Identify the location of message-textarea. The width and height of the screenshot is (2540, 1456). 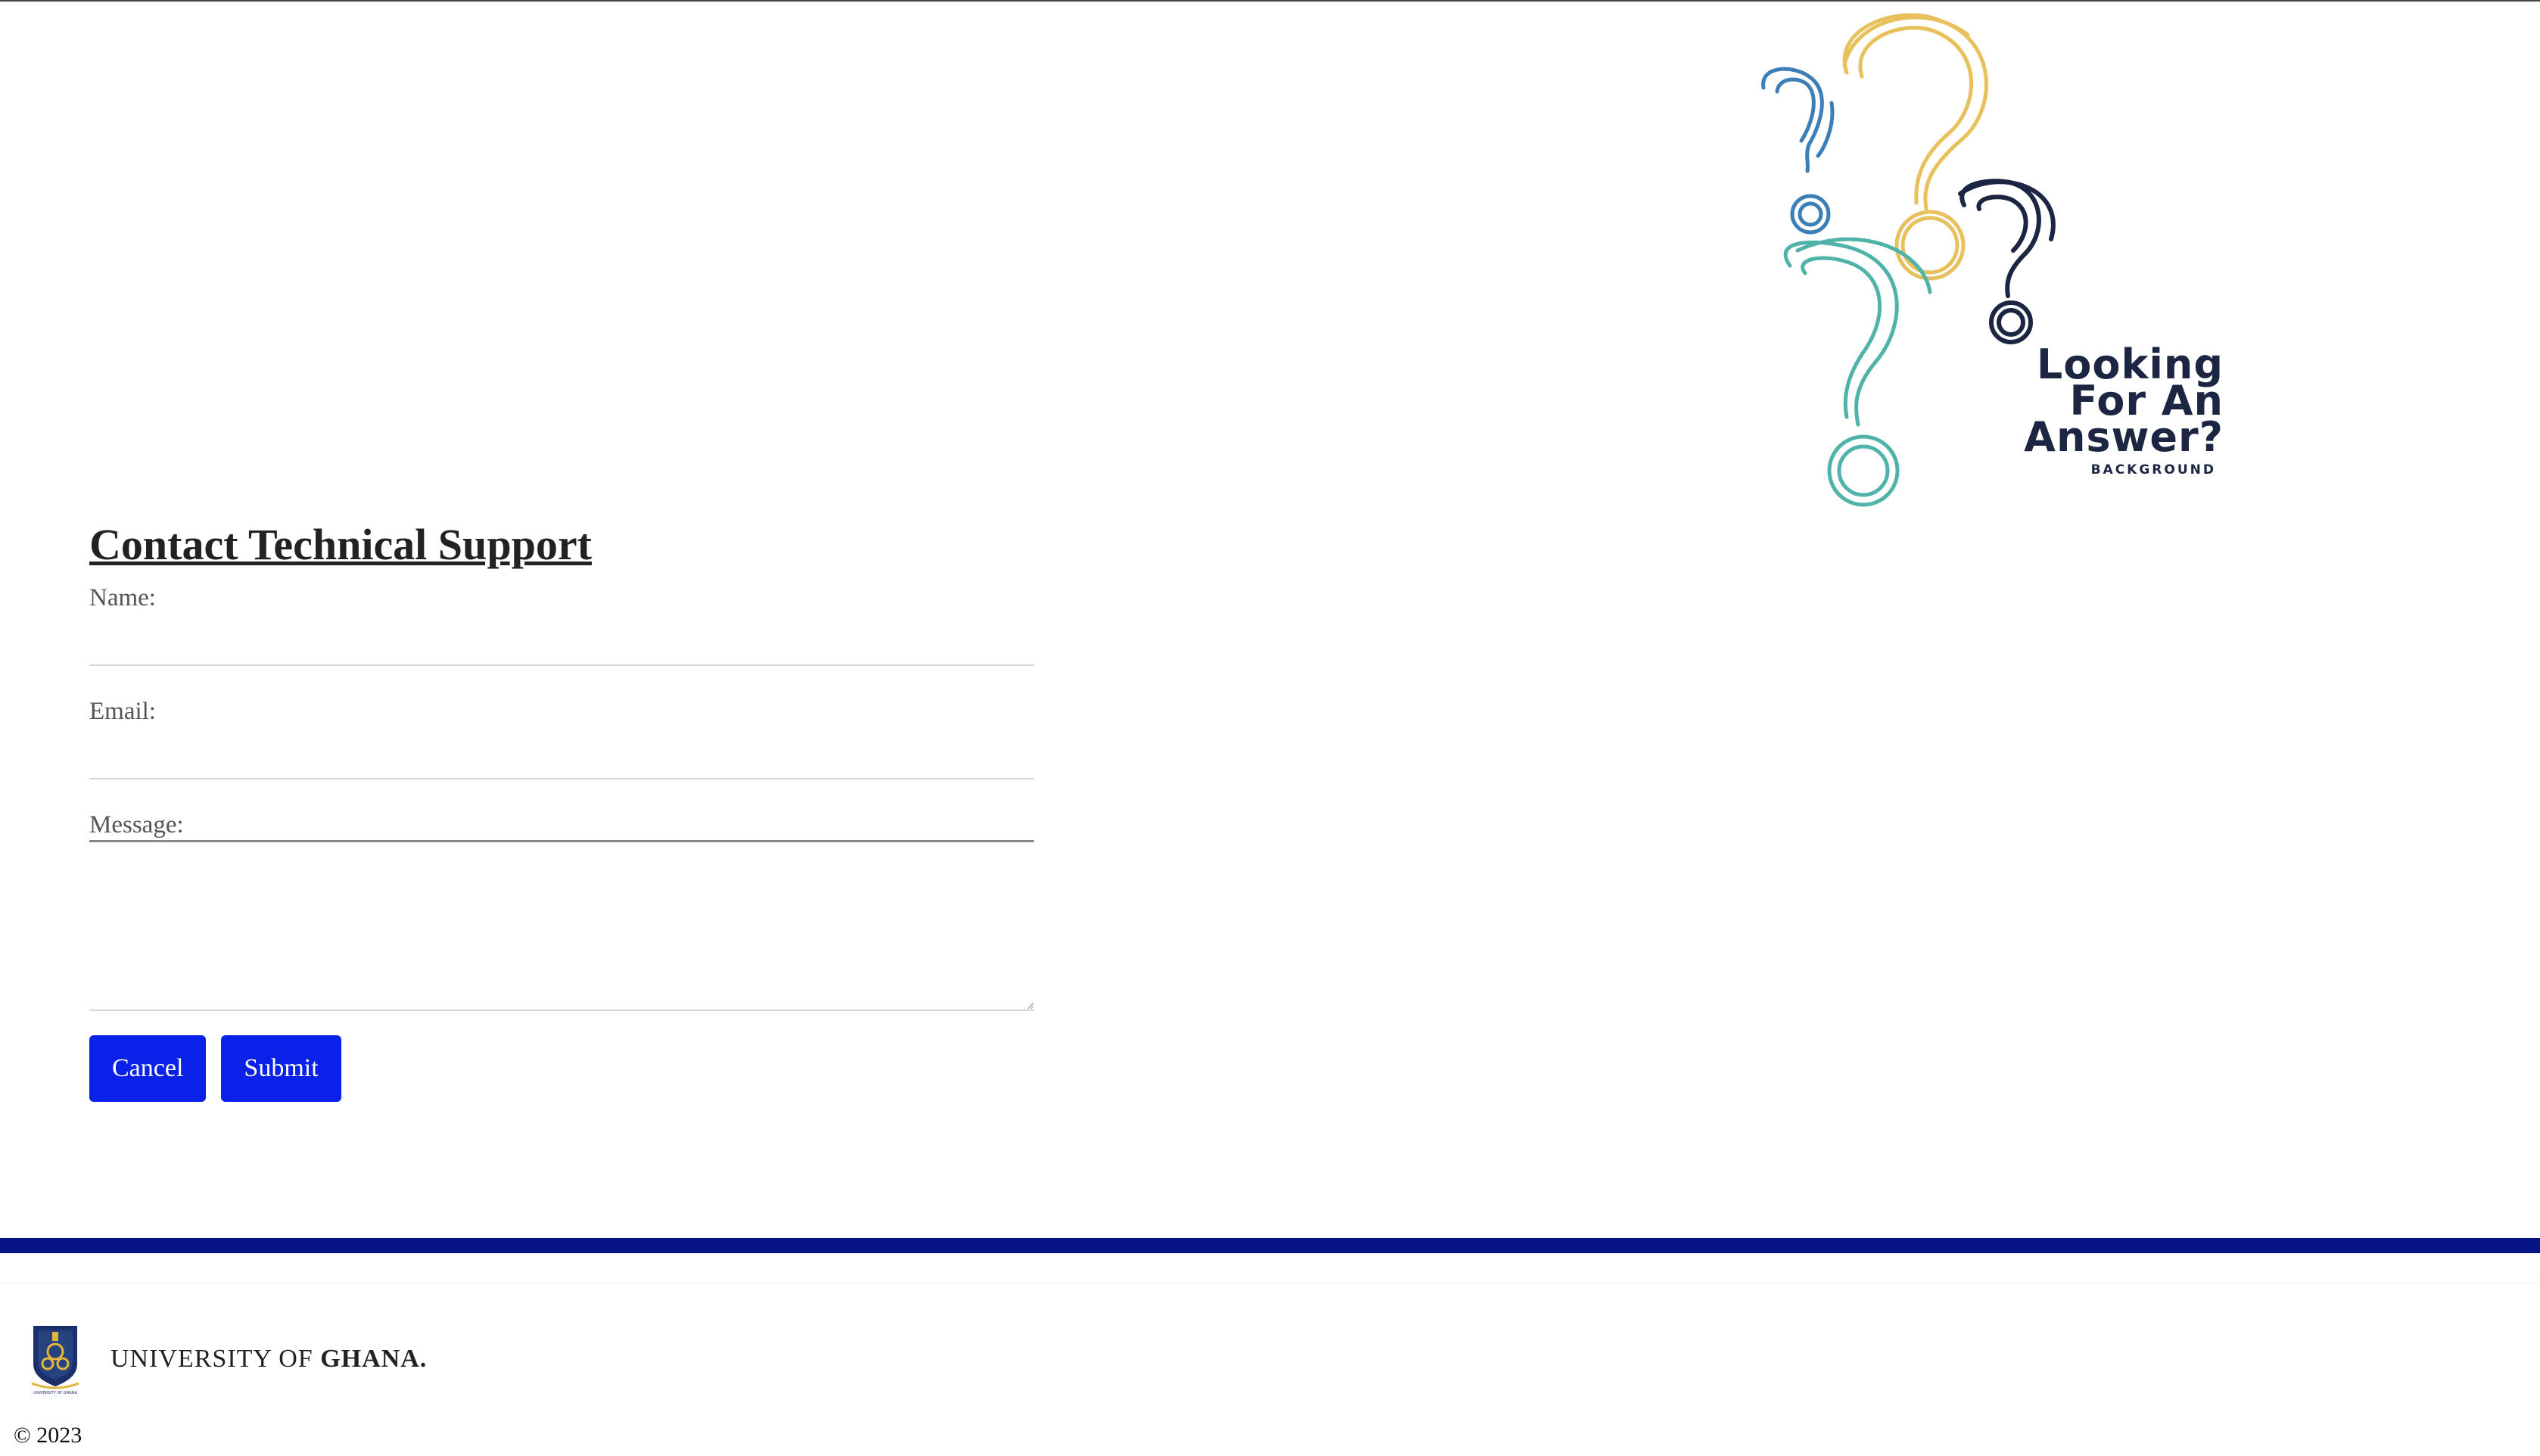
(561, 926).